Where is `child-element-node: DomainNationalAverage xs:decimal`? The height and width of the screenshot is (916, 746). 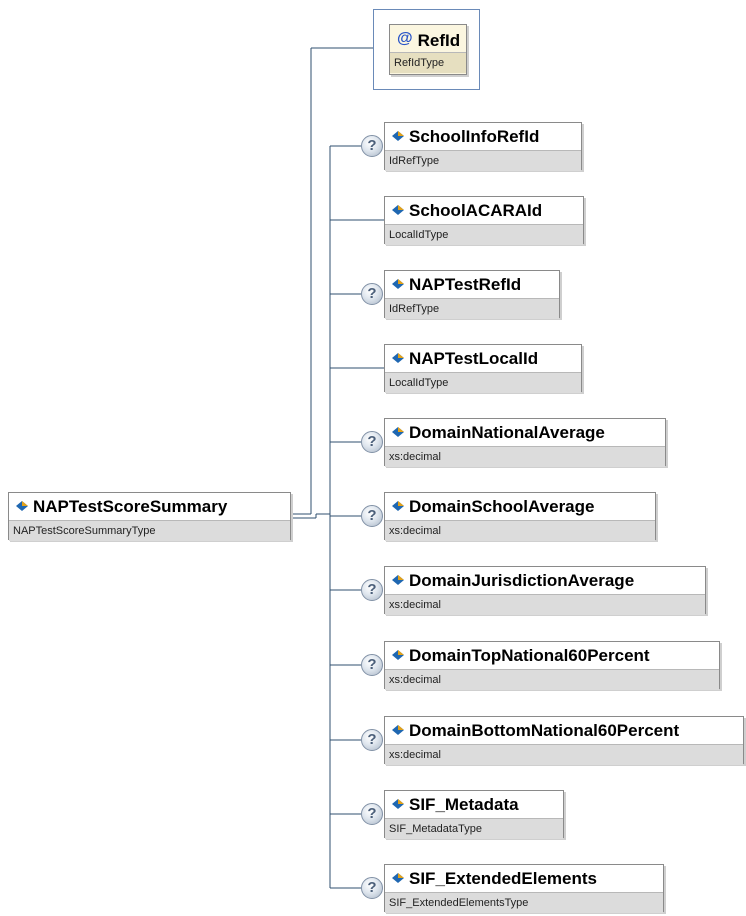 child-element-node: DomainNationalAverage xs:decimal is located at coordinates (525, 442).